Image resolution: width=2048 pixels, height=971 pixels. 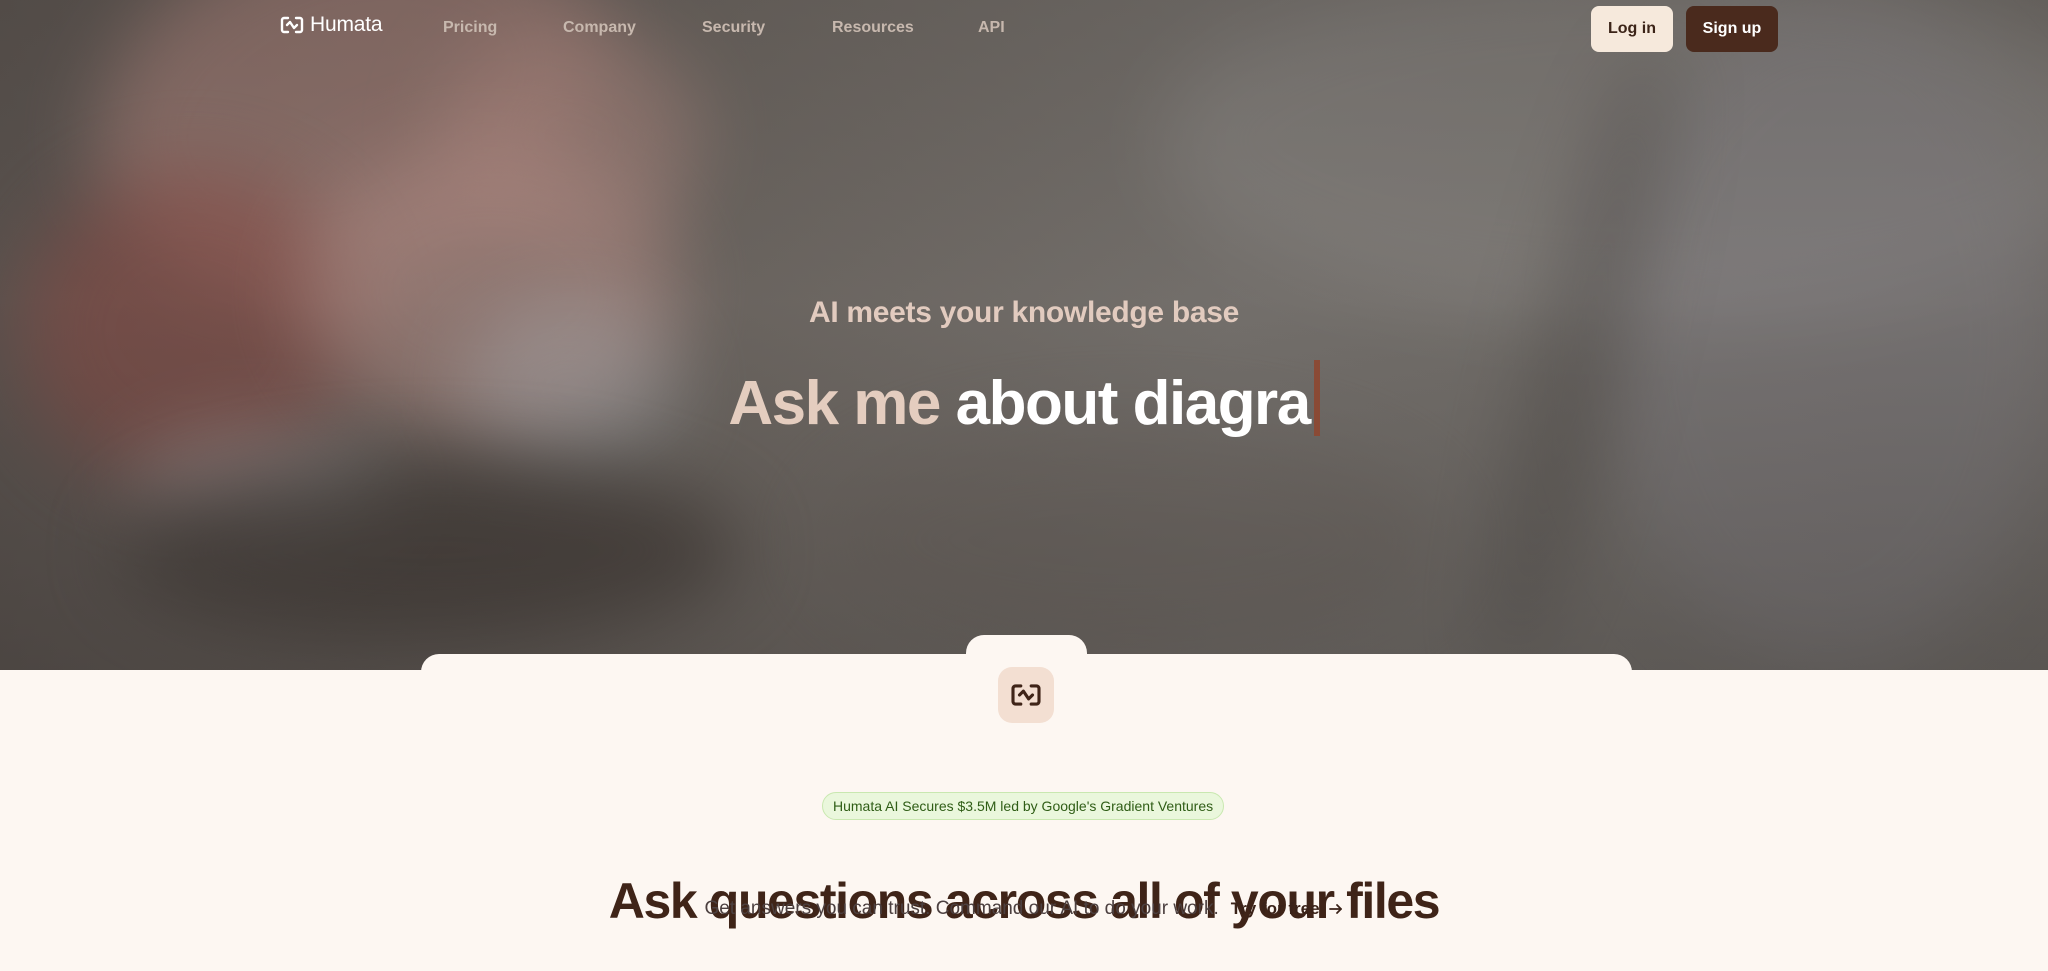 I want to click on try-for-free-label: Try for free, so click(x=1275, y=908).